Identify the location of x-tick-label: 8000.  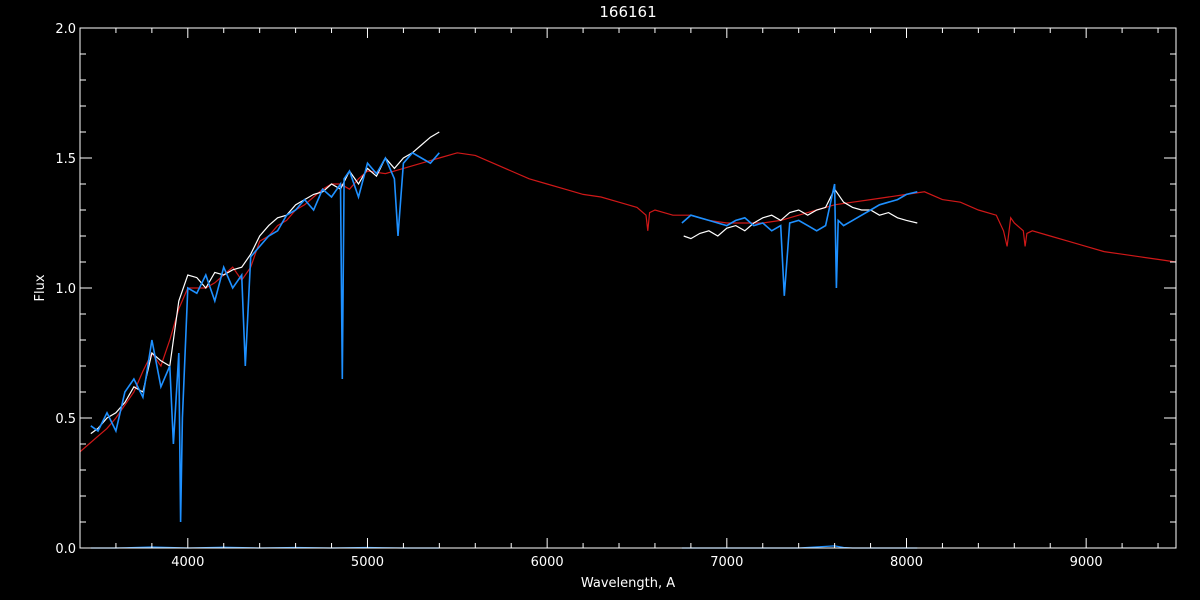
(906, 562).